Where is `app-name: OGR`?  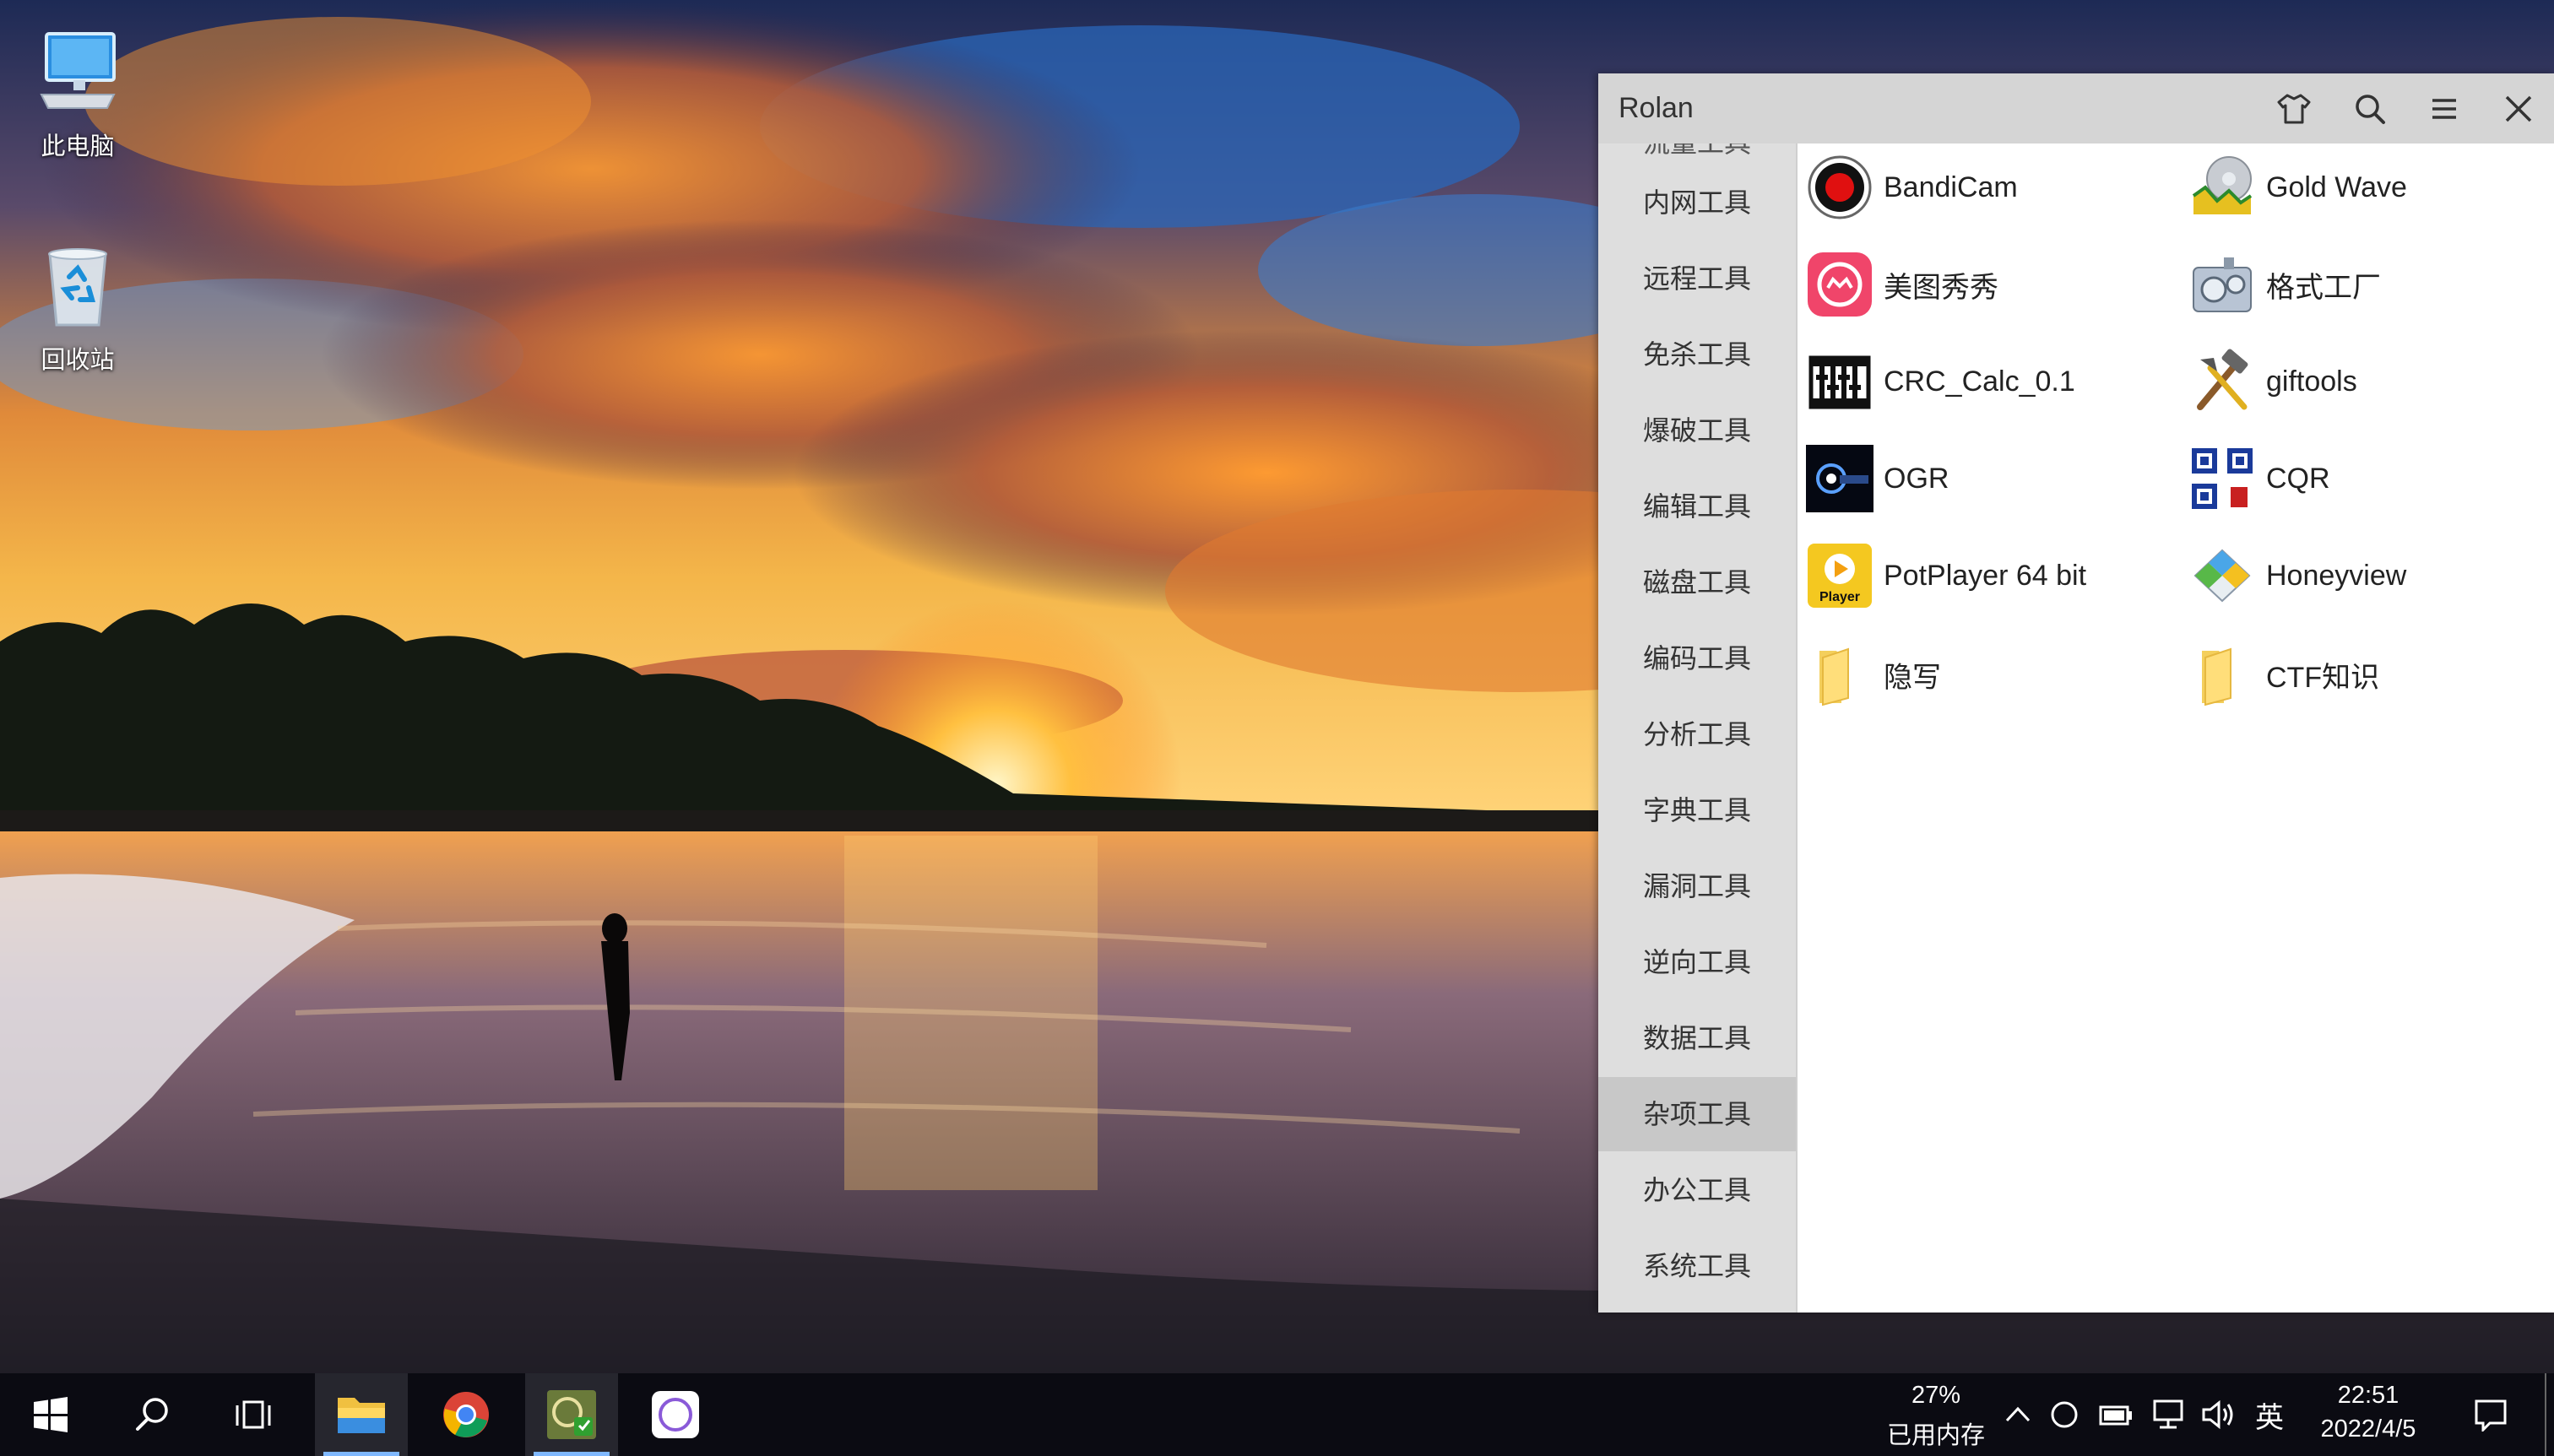
app-name: OGR is located at coordinates (1916, 478).